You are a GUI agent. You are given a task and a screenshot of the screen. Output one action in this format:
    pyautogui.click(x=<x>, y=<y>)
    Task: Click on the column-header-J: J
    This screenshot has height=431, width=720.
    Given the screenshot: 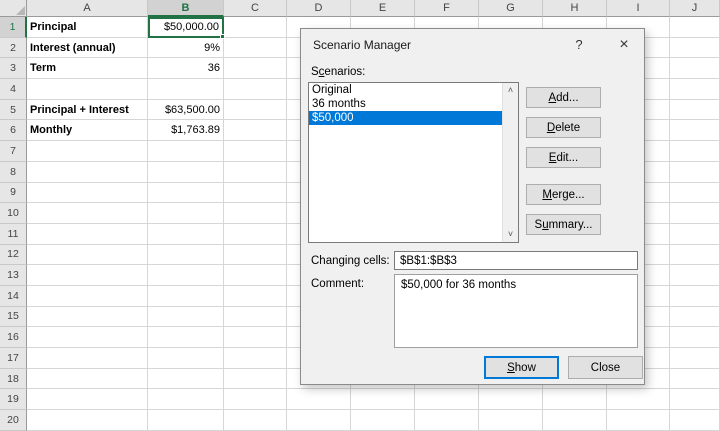 What is the action you would take?
    pyautogui.click(x=695, y=8)
    